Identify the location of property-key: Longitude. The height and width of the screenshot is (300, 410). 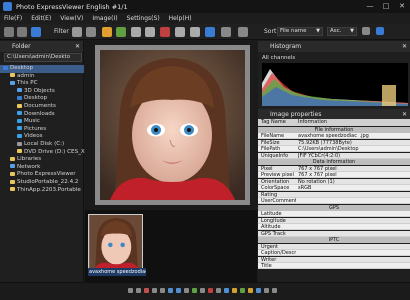
(273, 220).